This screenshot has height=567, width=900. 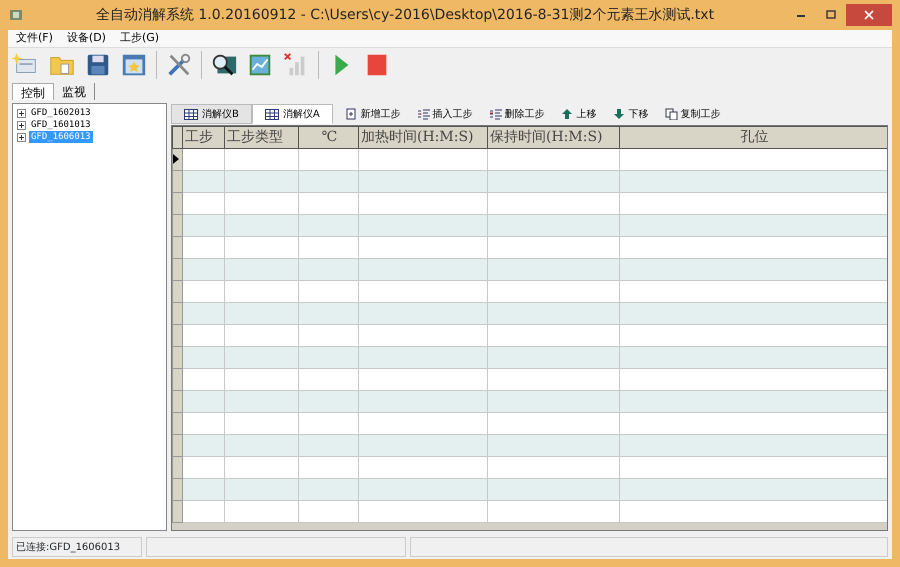 I want to click on column-header: 保持时间(H:M:S), so click(x=554, y=137).